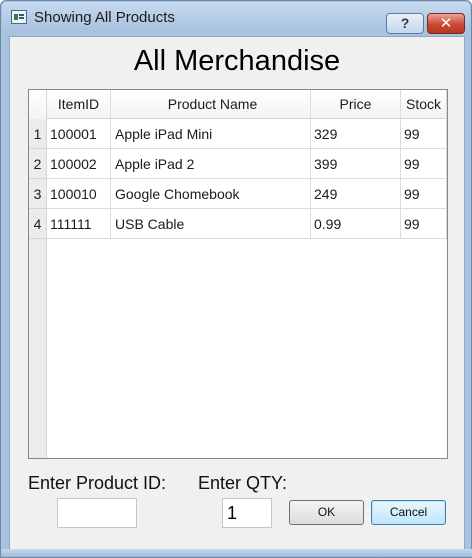  Describe the element at coordinates (79, 194) in the screenshot. I see `cell-itemid: 100010` at that location.